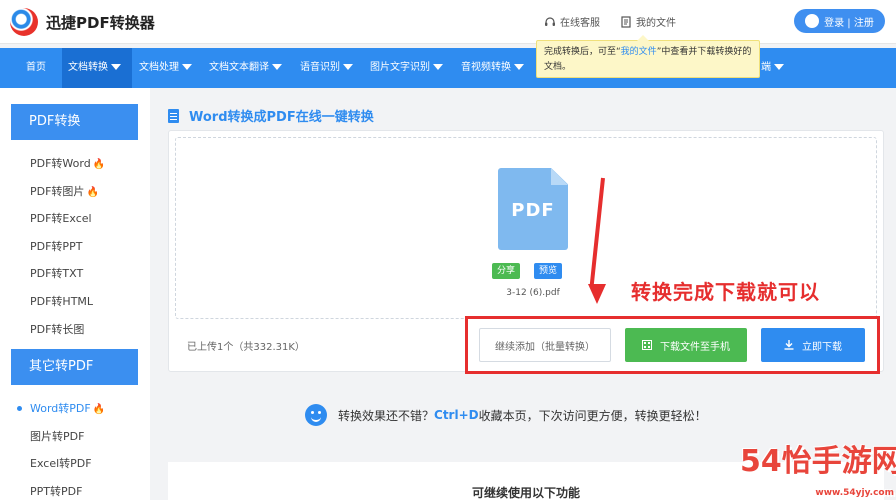 The width and height of the screenshot is (896, 500). I want to click on sidebar-heading-other-to-pdf: 其它转PDF, so click(74, 367).